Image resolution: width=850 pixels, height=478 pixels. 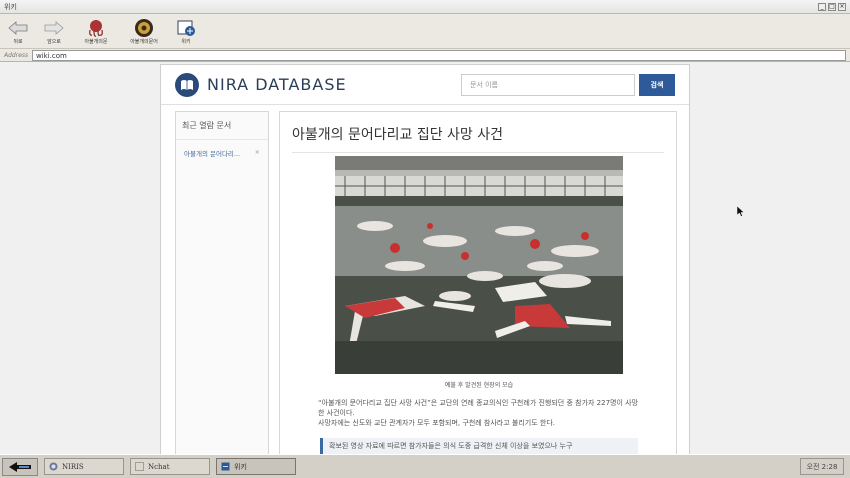 I want to click on recent-documents-panel: 최근 열람 문서 아불개의 문어다리... ×, so click(x=222, y=282).